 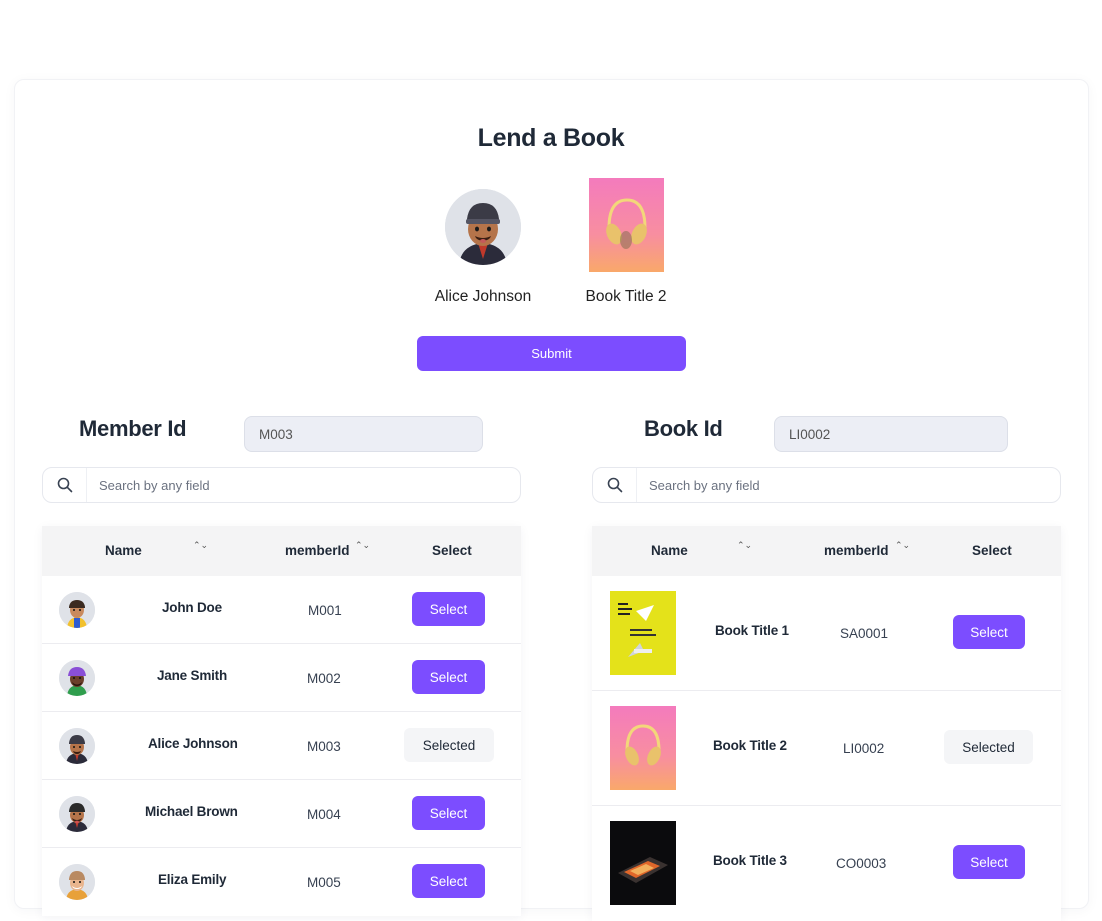 I want to click on table-row: John Doe M001 Select, so click(x=281, y=610).